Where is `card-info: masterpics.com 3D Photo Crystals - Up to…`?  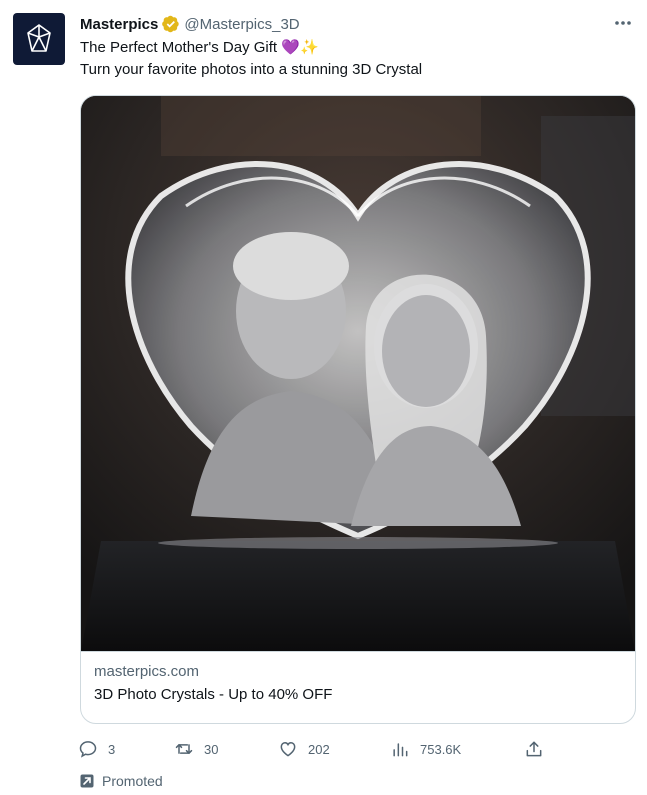
card-info: masterpics.com 3D Photo Crystals - Up to… is located at coordinates (358, 687).